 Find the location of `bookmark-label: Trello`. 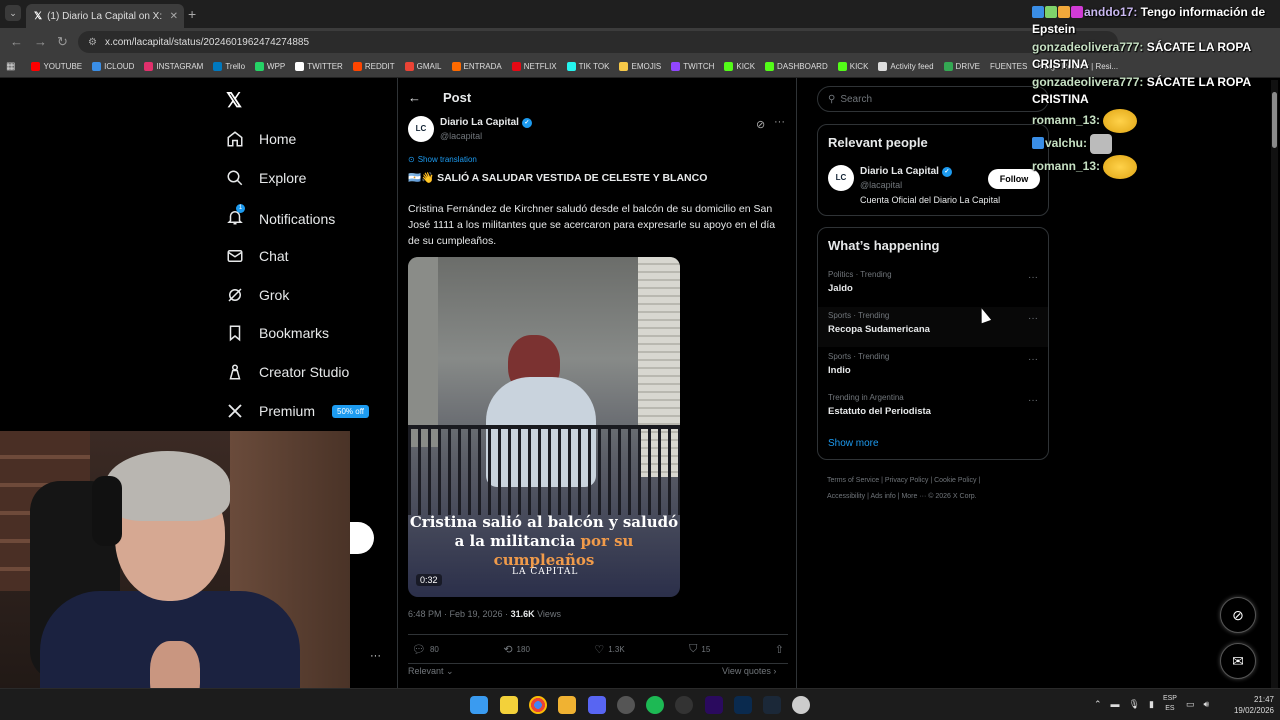

bookmark-label: Trello is located at coordinates (235, 66).